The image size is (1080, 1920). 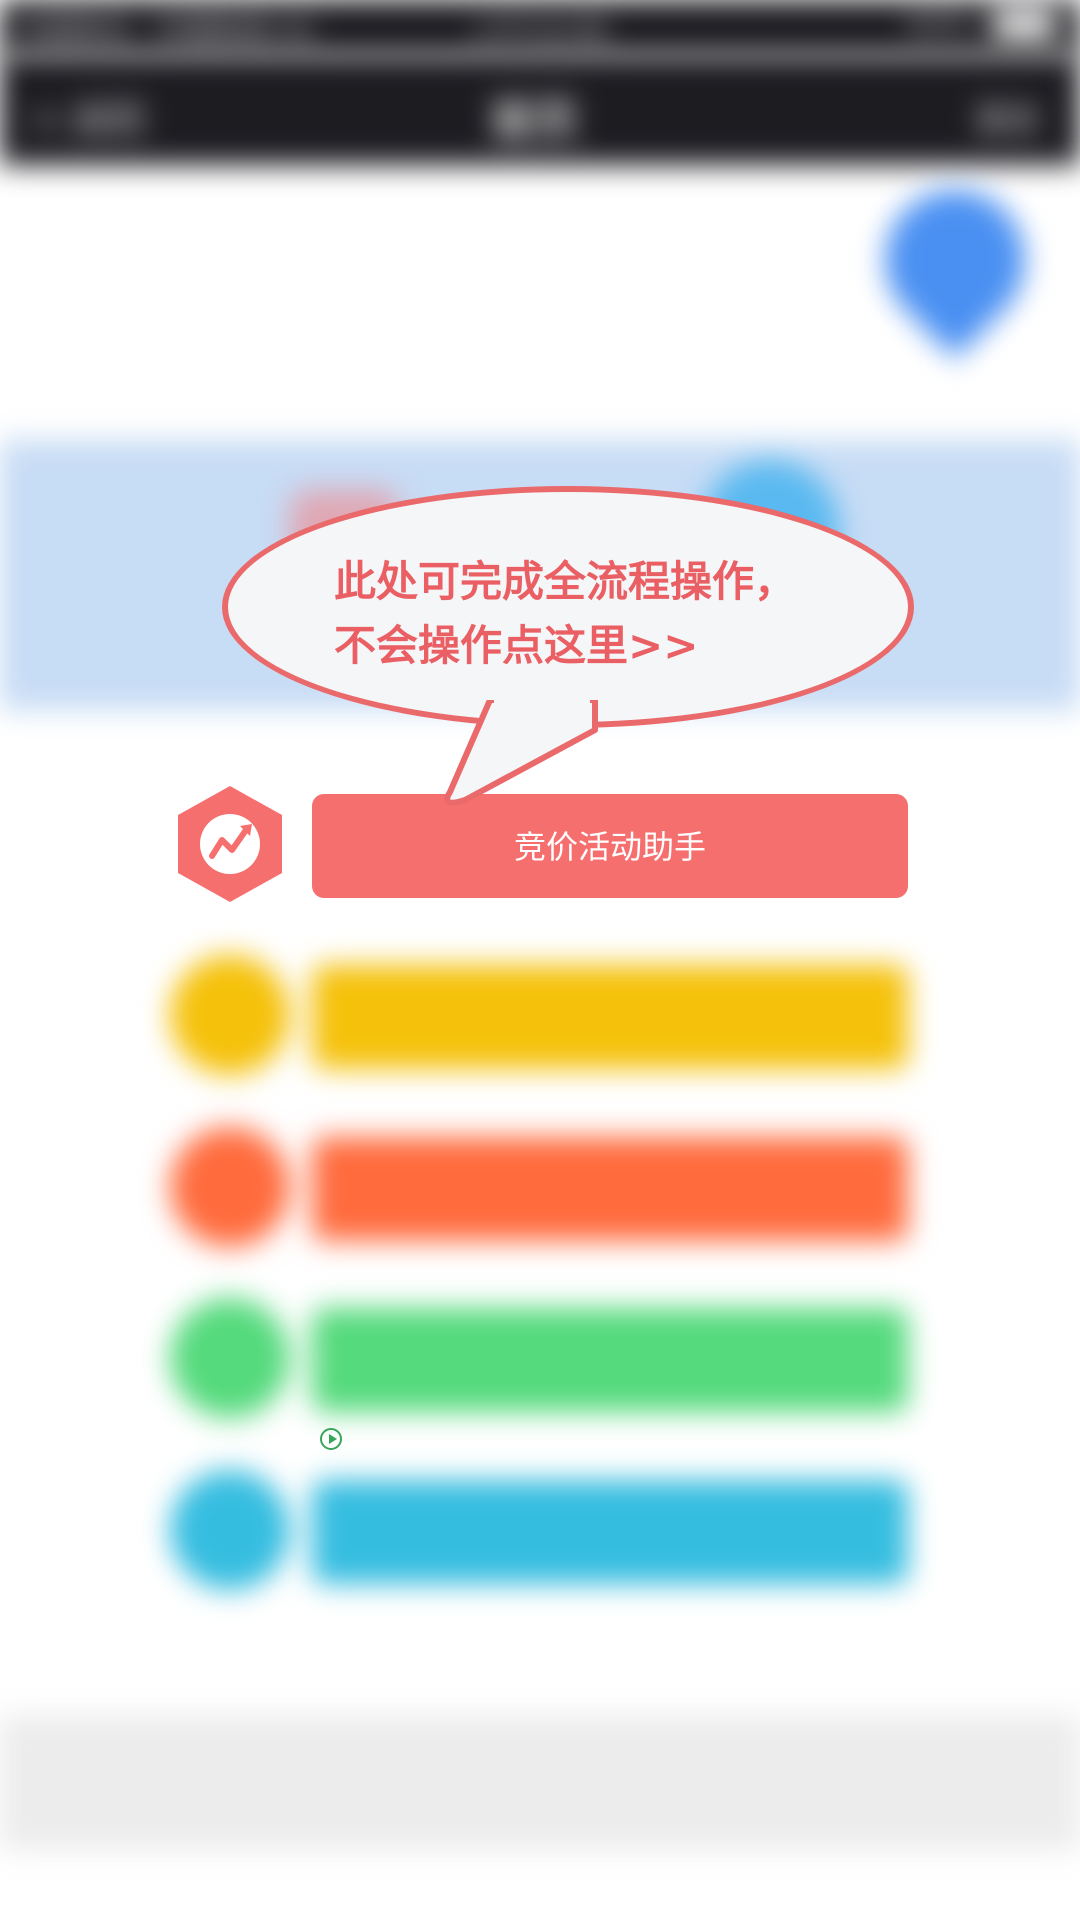 I want to click on trend-up-icon, so click(x=230, y=844).